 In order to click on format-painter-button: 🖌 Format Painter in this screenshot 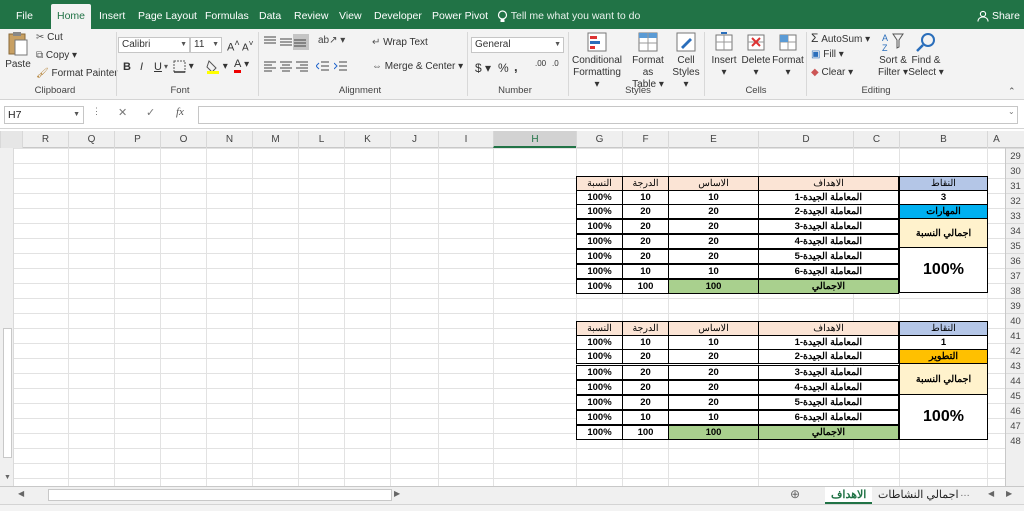, I will do `click(77, 73)`.